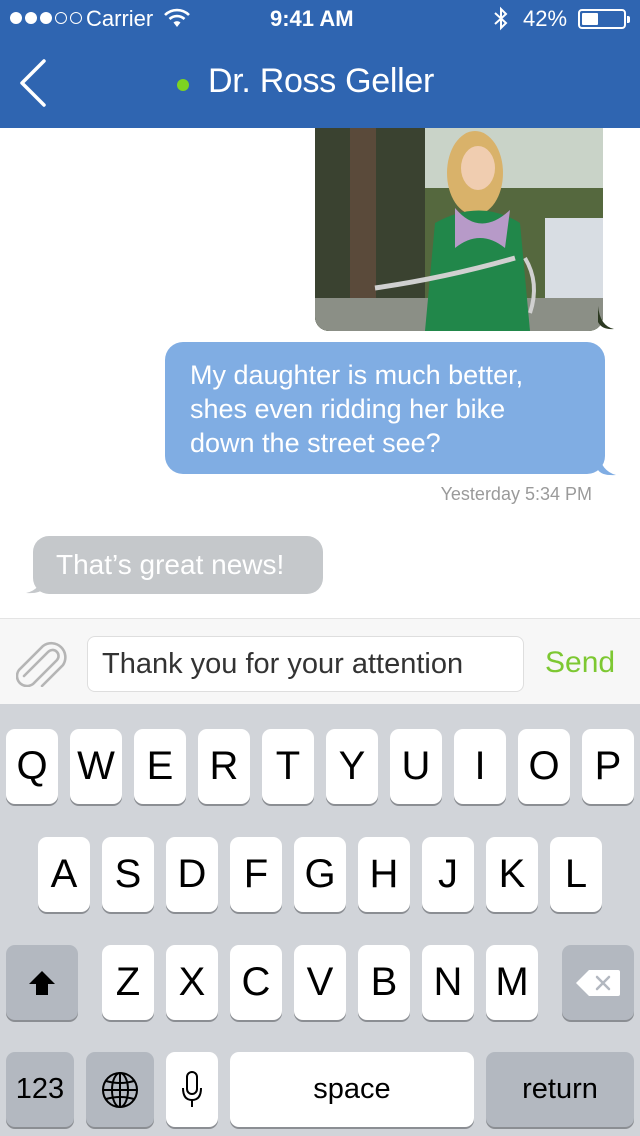 Image resolution: width=640 pixels, height=1136 pixels. Describe the element at coordinates (590, 19) in the screenshot. I see `battery-fill` at that location.